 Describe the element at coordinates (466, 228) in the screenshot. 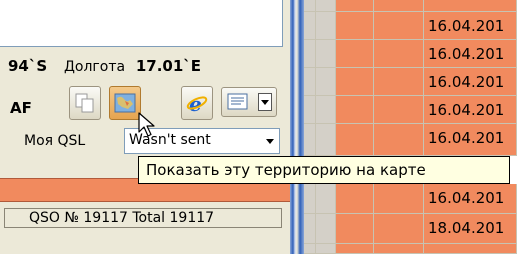

I see `date-text: 18.04.201` at that location.